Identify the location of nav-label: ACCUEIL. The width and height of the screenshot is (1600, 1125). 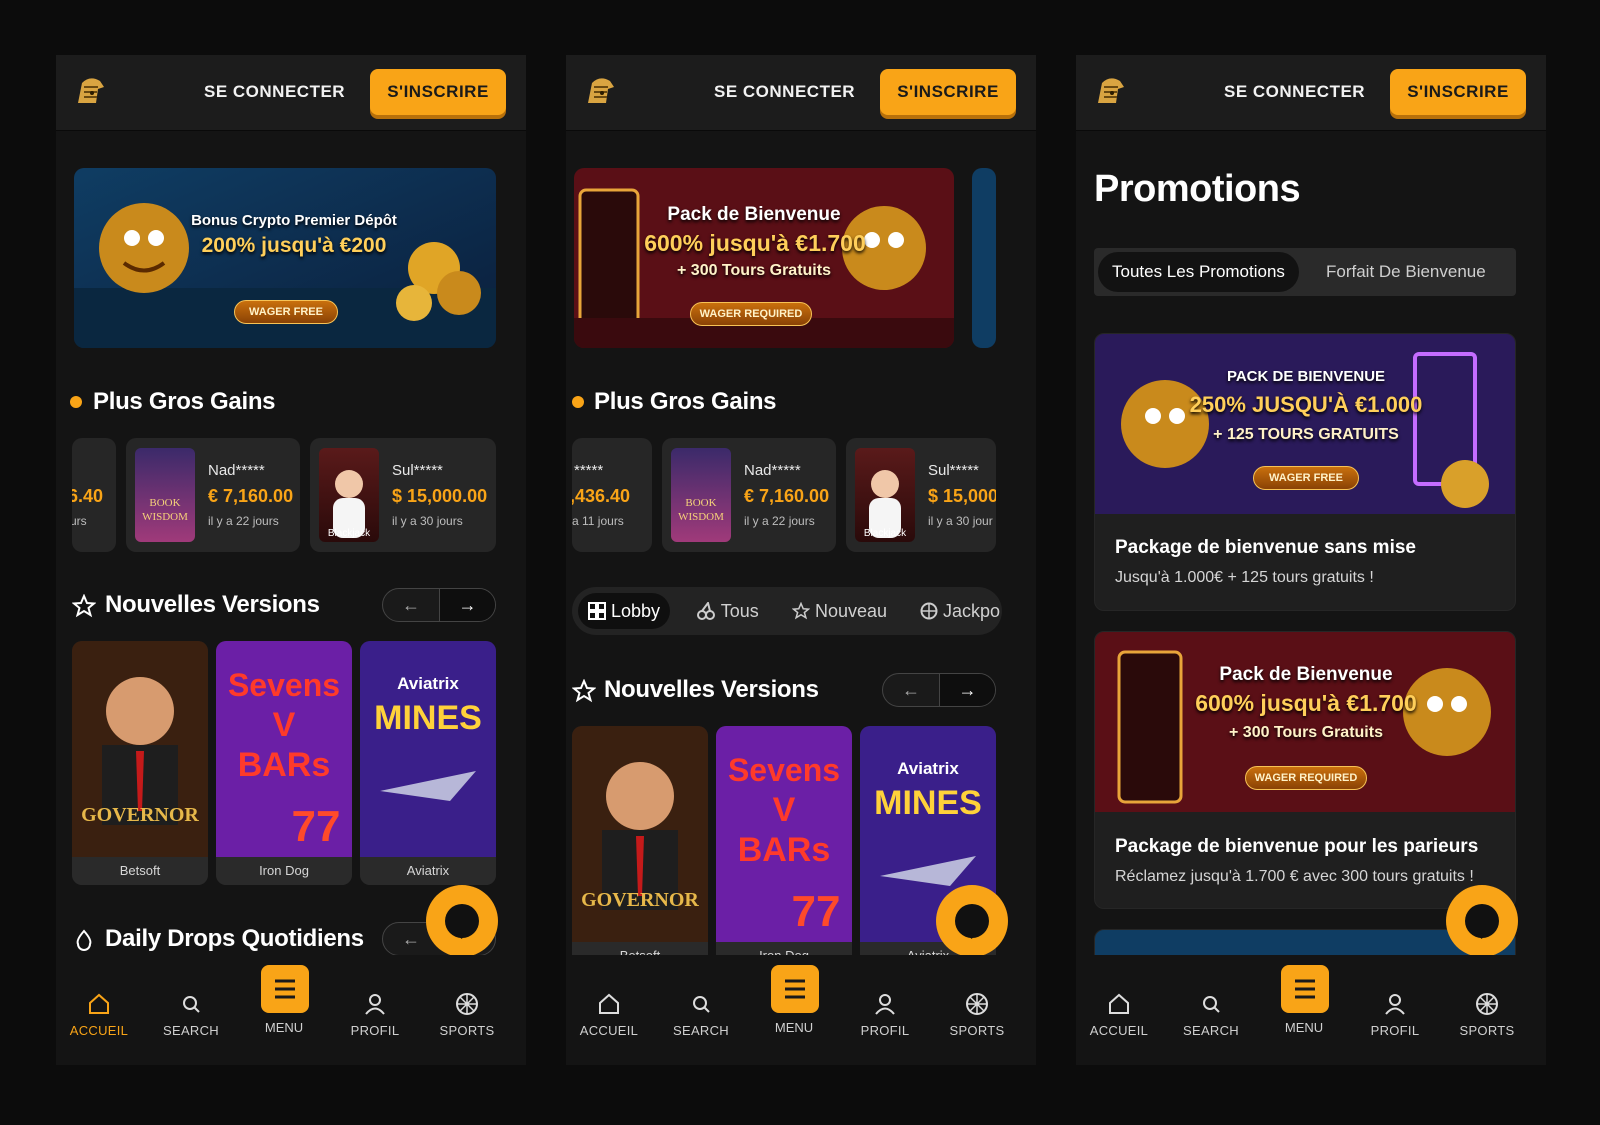
(99, 1030).